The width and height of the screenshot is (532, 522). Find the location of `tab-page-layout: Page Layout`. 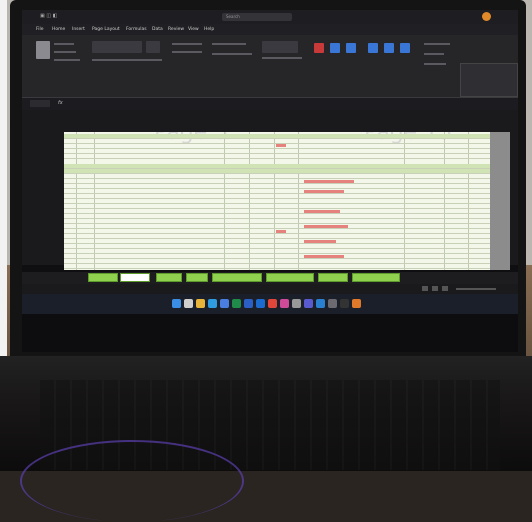

tab-page-layout: Page Layout is located at coordinates (106, 29).